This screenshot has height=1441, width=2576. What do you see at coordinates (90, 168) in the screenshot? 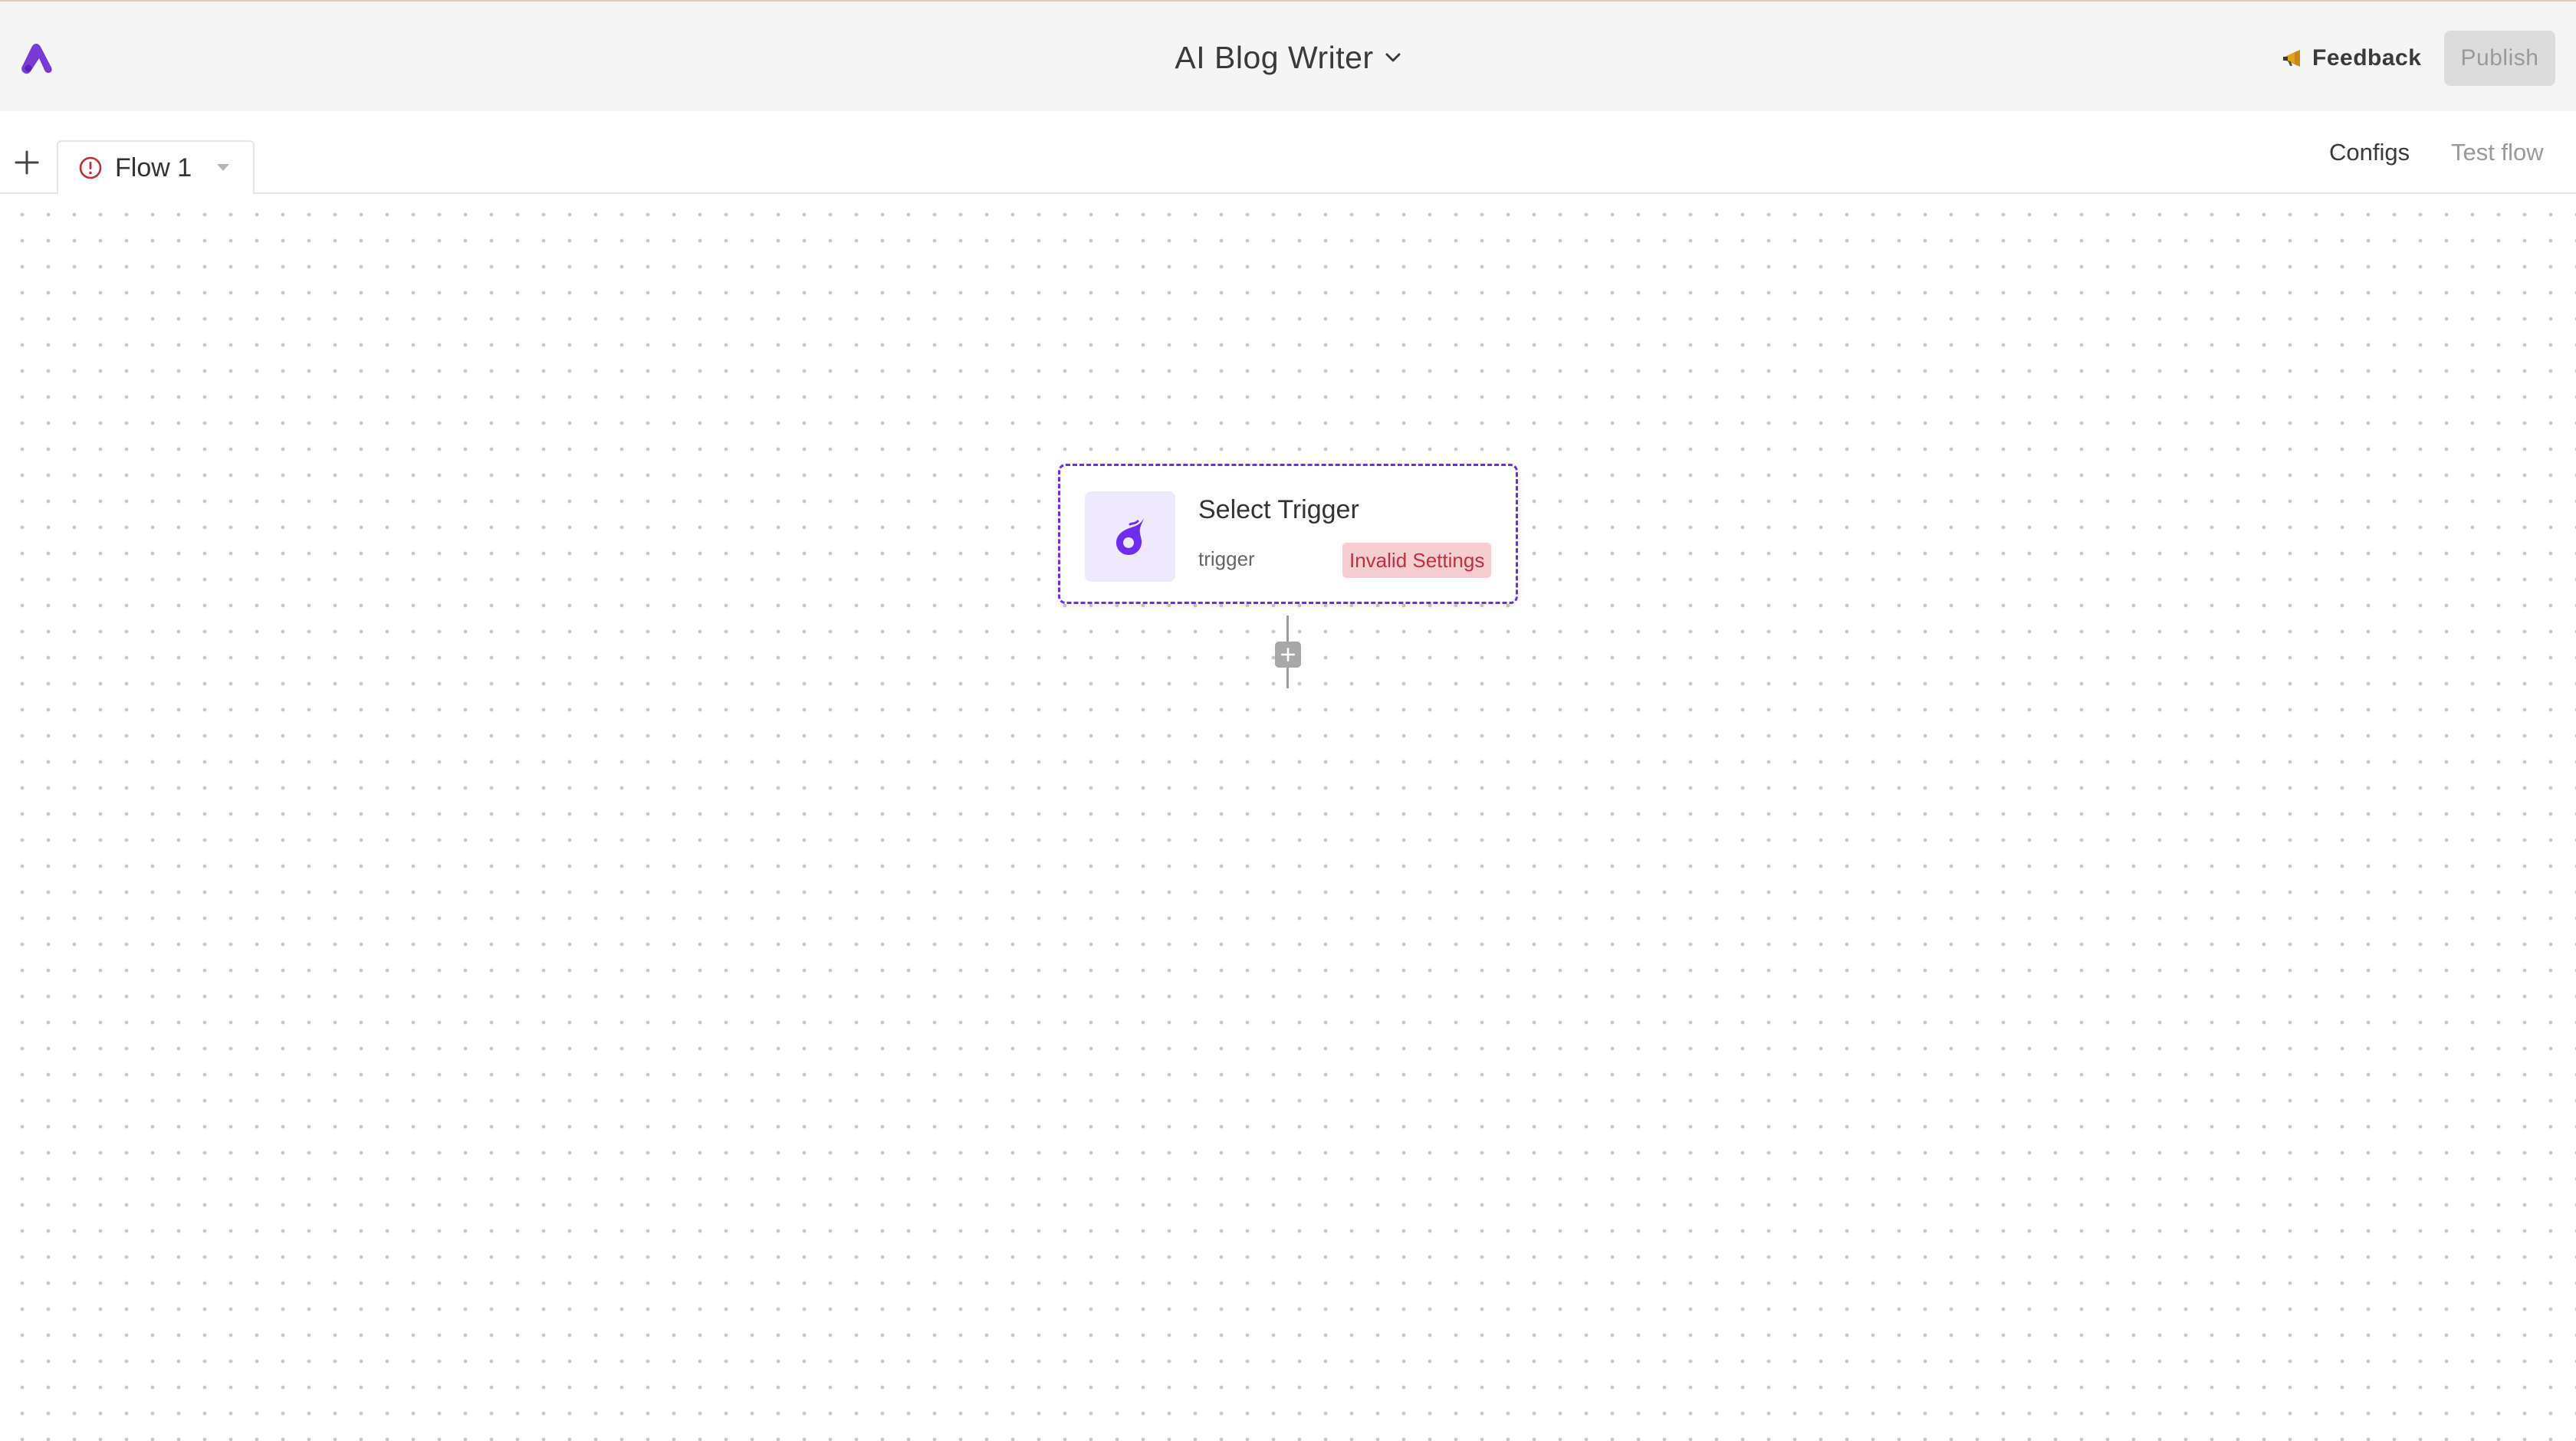
I see `warning-icon` at bounding box center [90, 168].